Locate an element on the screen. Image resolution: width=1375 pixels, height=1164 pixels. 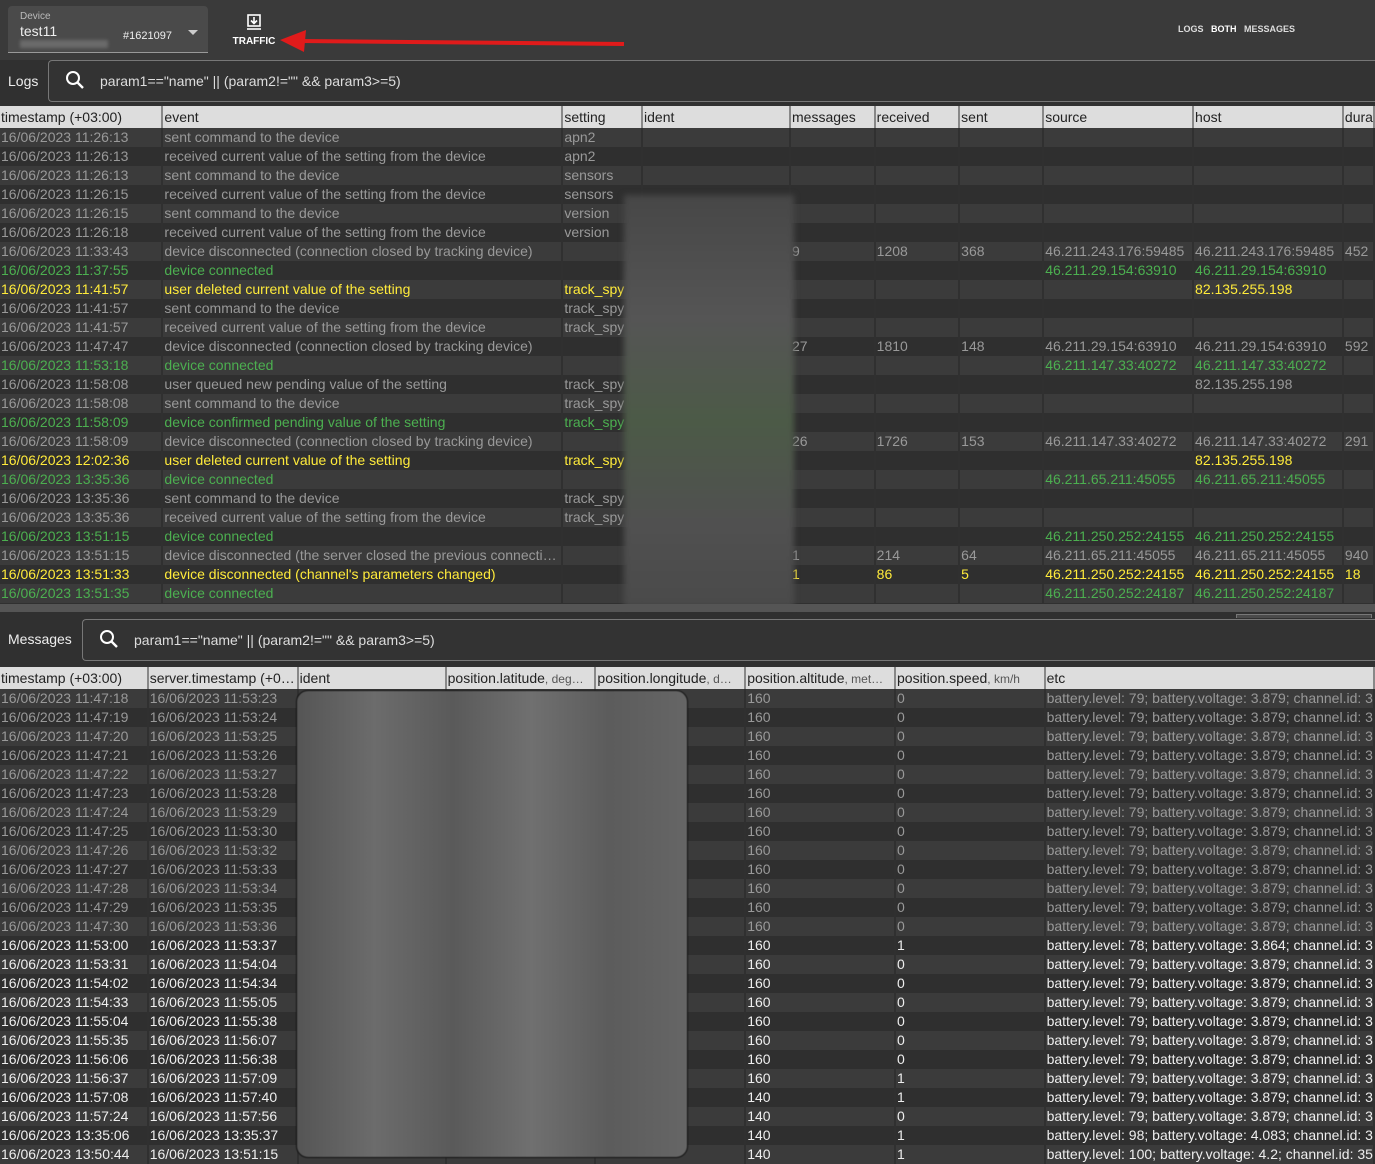
log-cell: apn2 is located at coordinates (603, 156).